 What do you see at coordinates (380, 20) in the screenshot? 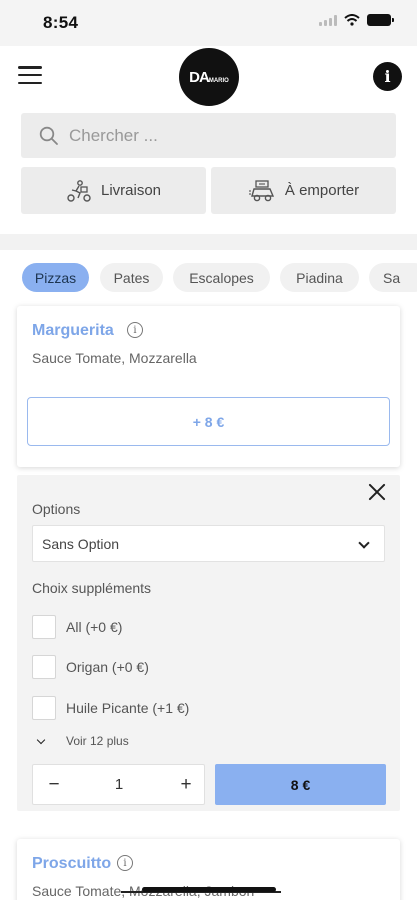
I see `battery-icon` at bounding box center [380, 20].